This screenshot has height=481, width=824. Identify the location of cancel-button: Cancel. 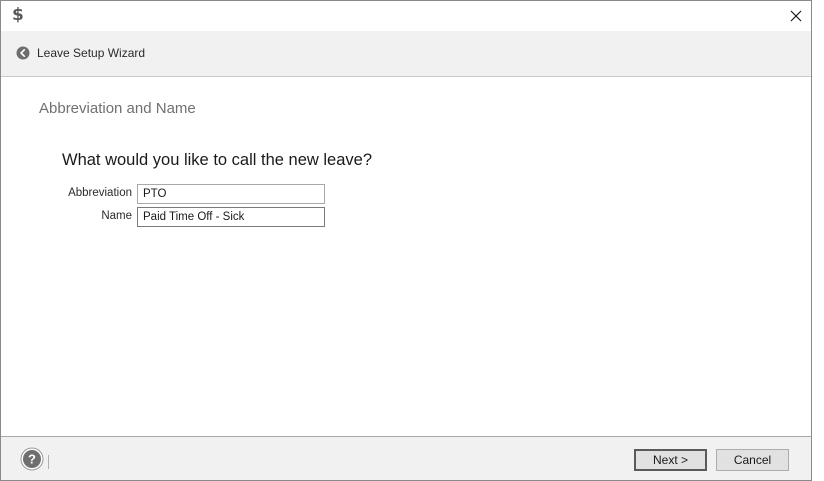
(752, 460).